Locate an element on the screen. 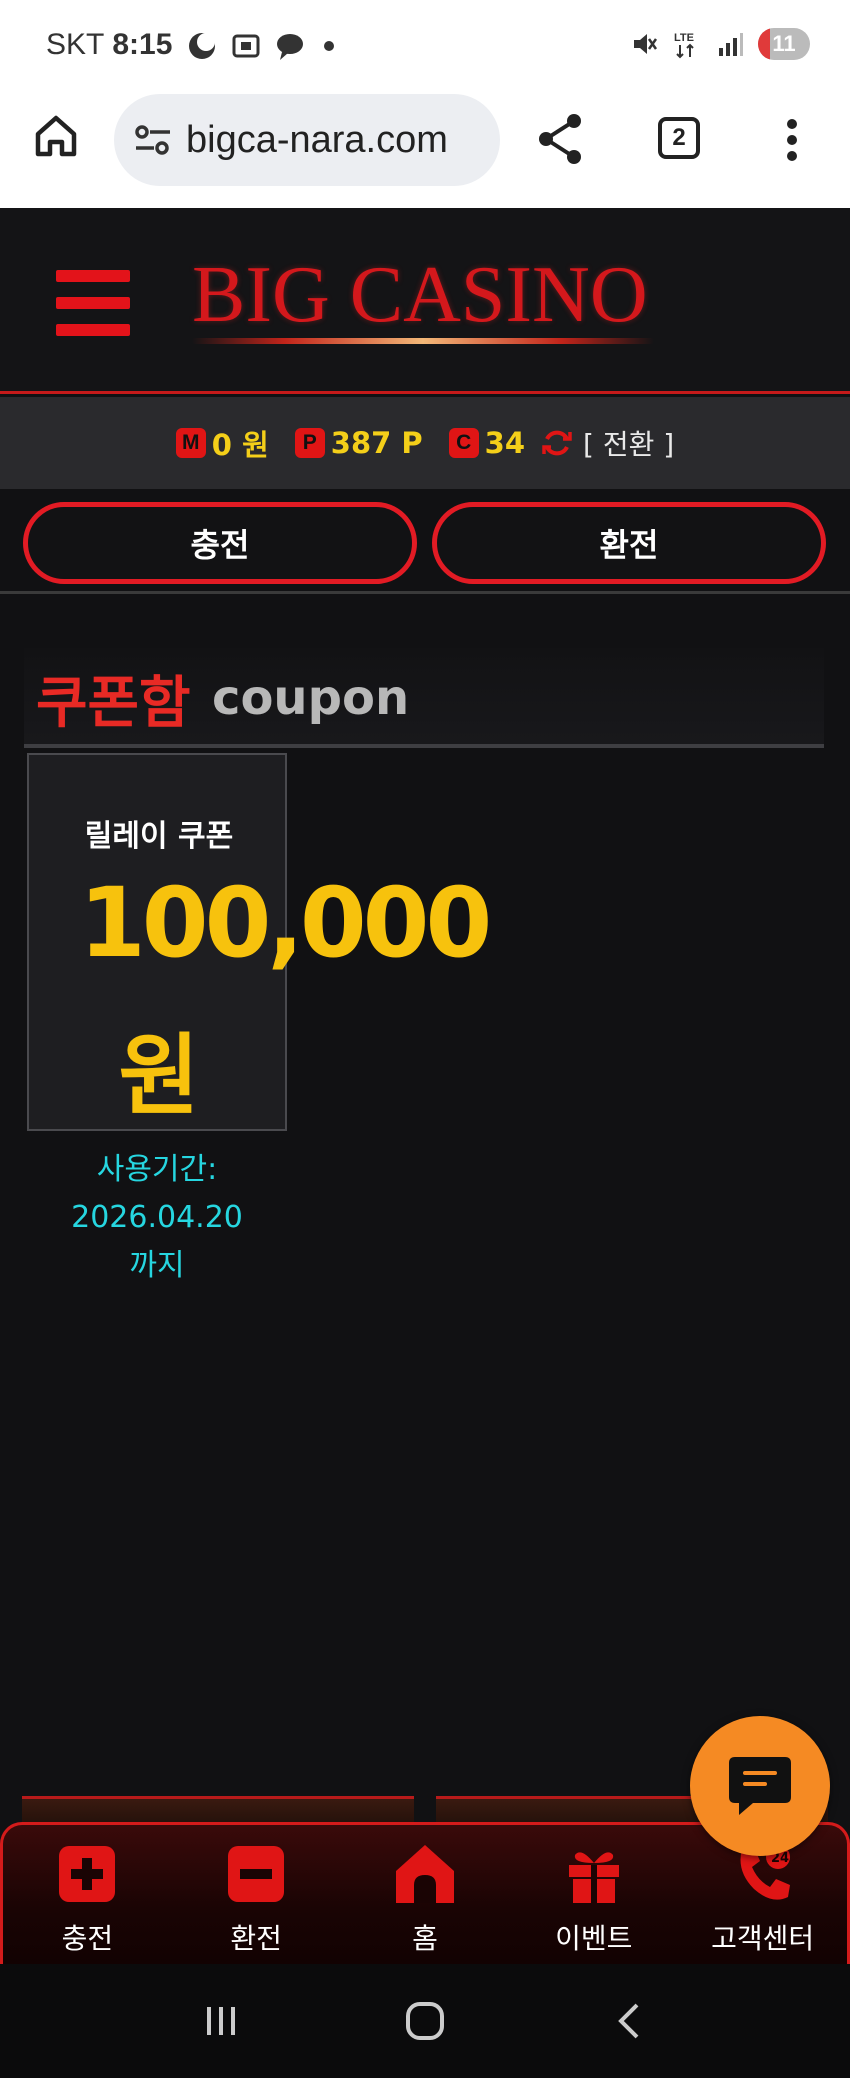 Image resolution: width=850 pixels, height=2078 pixels. gift-icon is located at coordinates (593, 1877).